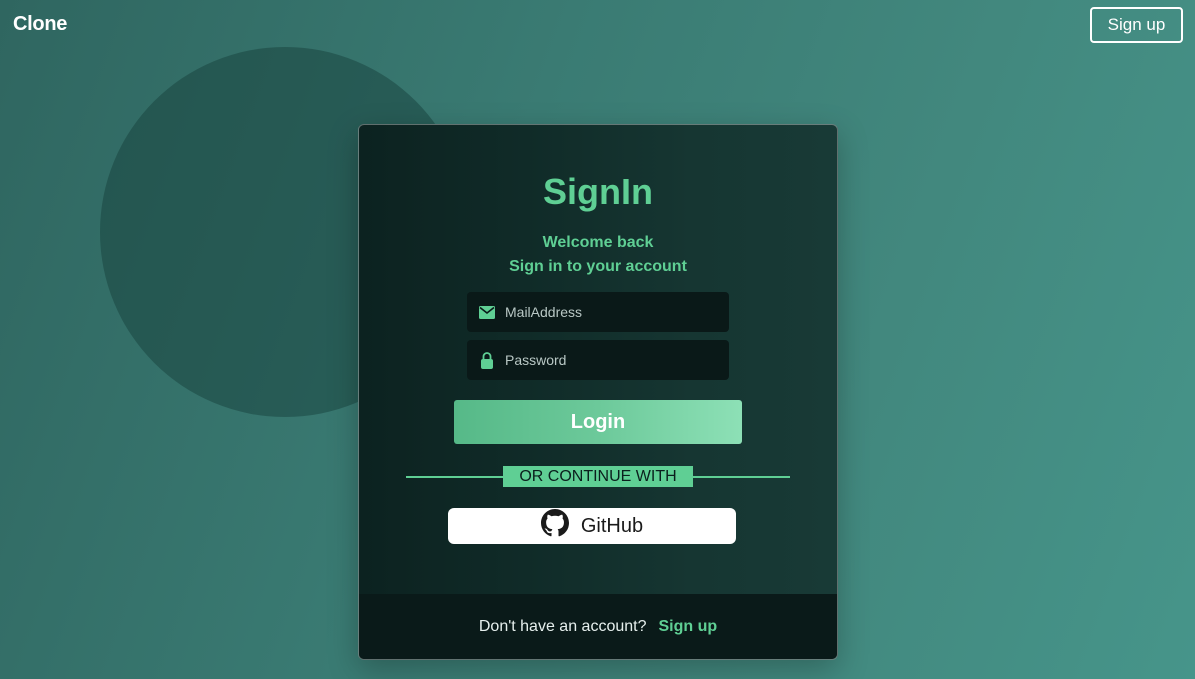  Describe the element at coordinates (554, 526) in the screenshot. I see `github-icon` at that location.